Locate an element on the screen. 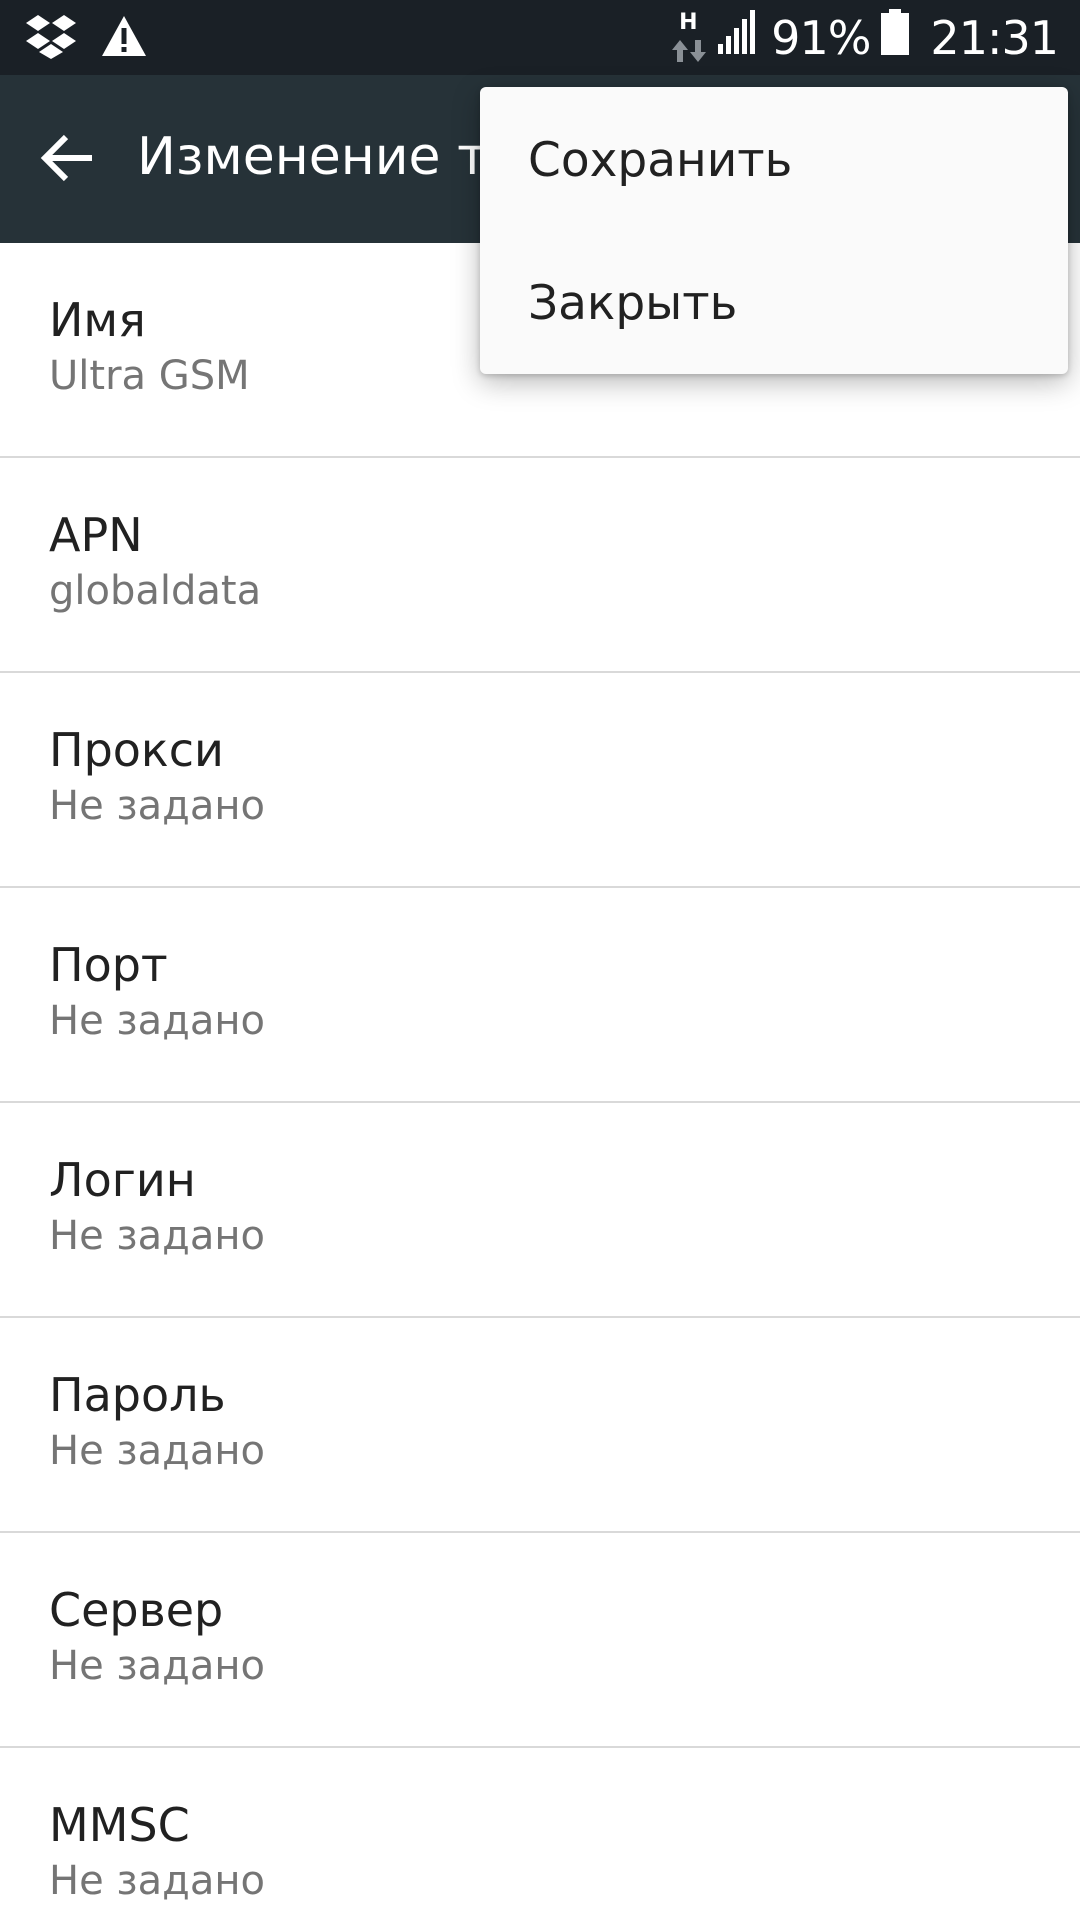 This screenshot has width=1080, height=1920. field-mmsc: MMSC Не задано is located at coordinates (540, 1834).